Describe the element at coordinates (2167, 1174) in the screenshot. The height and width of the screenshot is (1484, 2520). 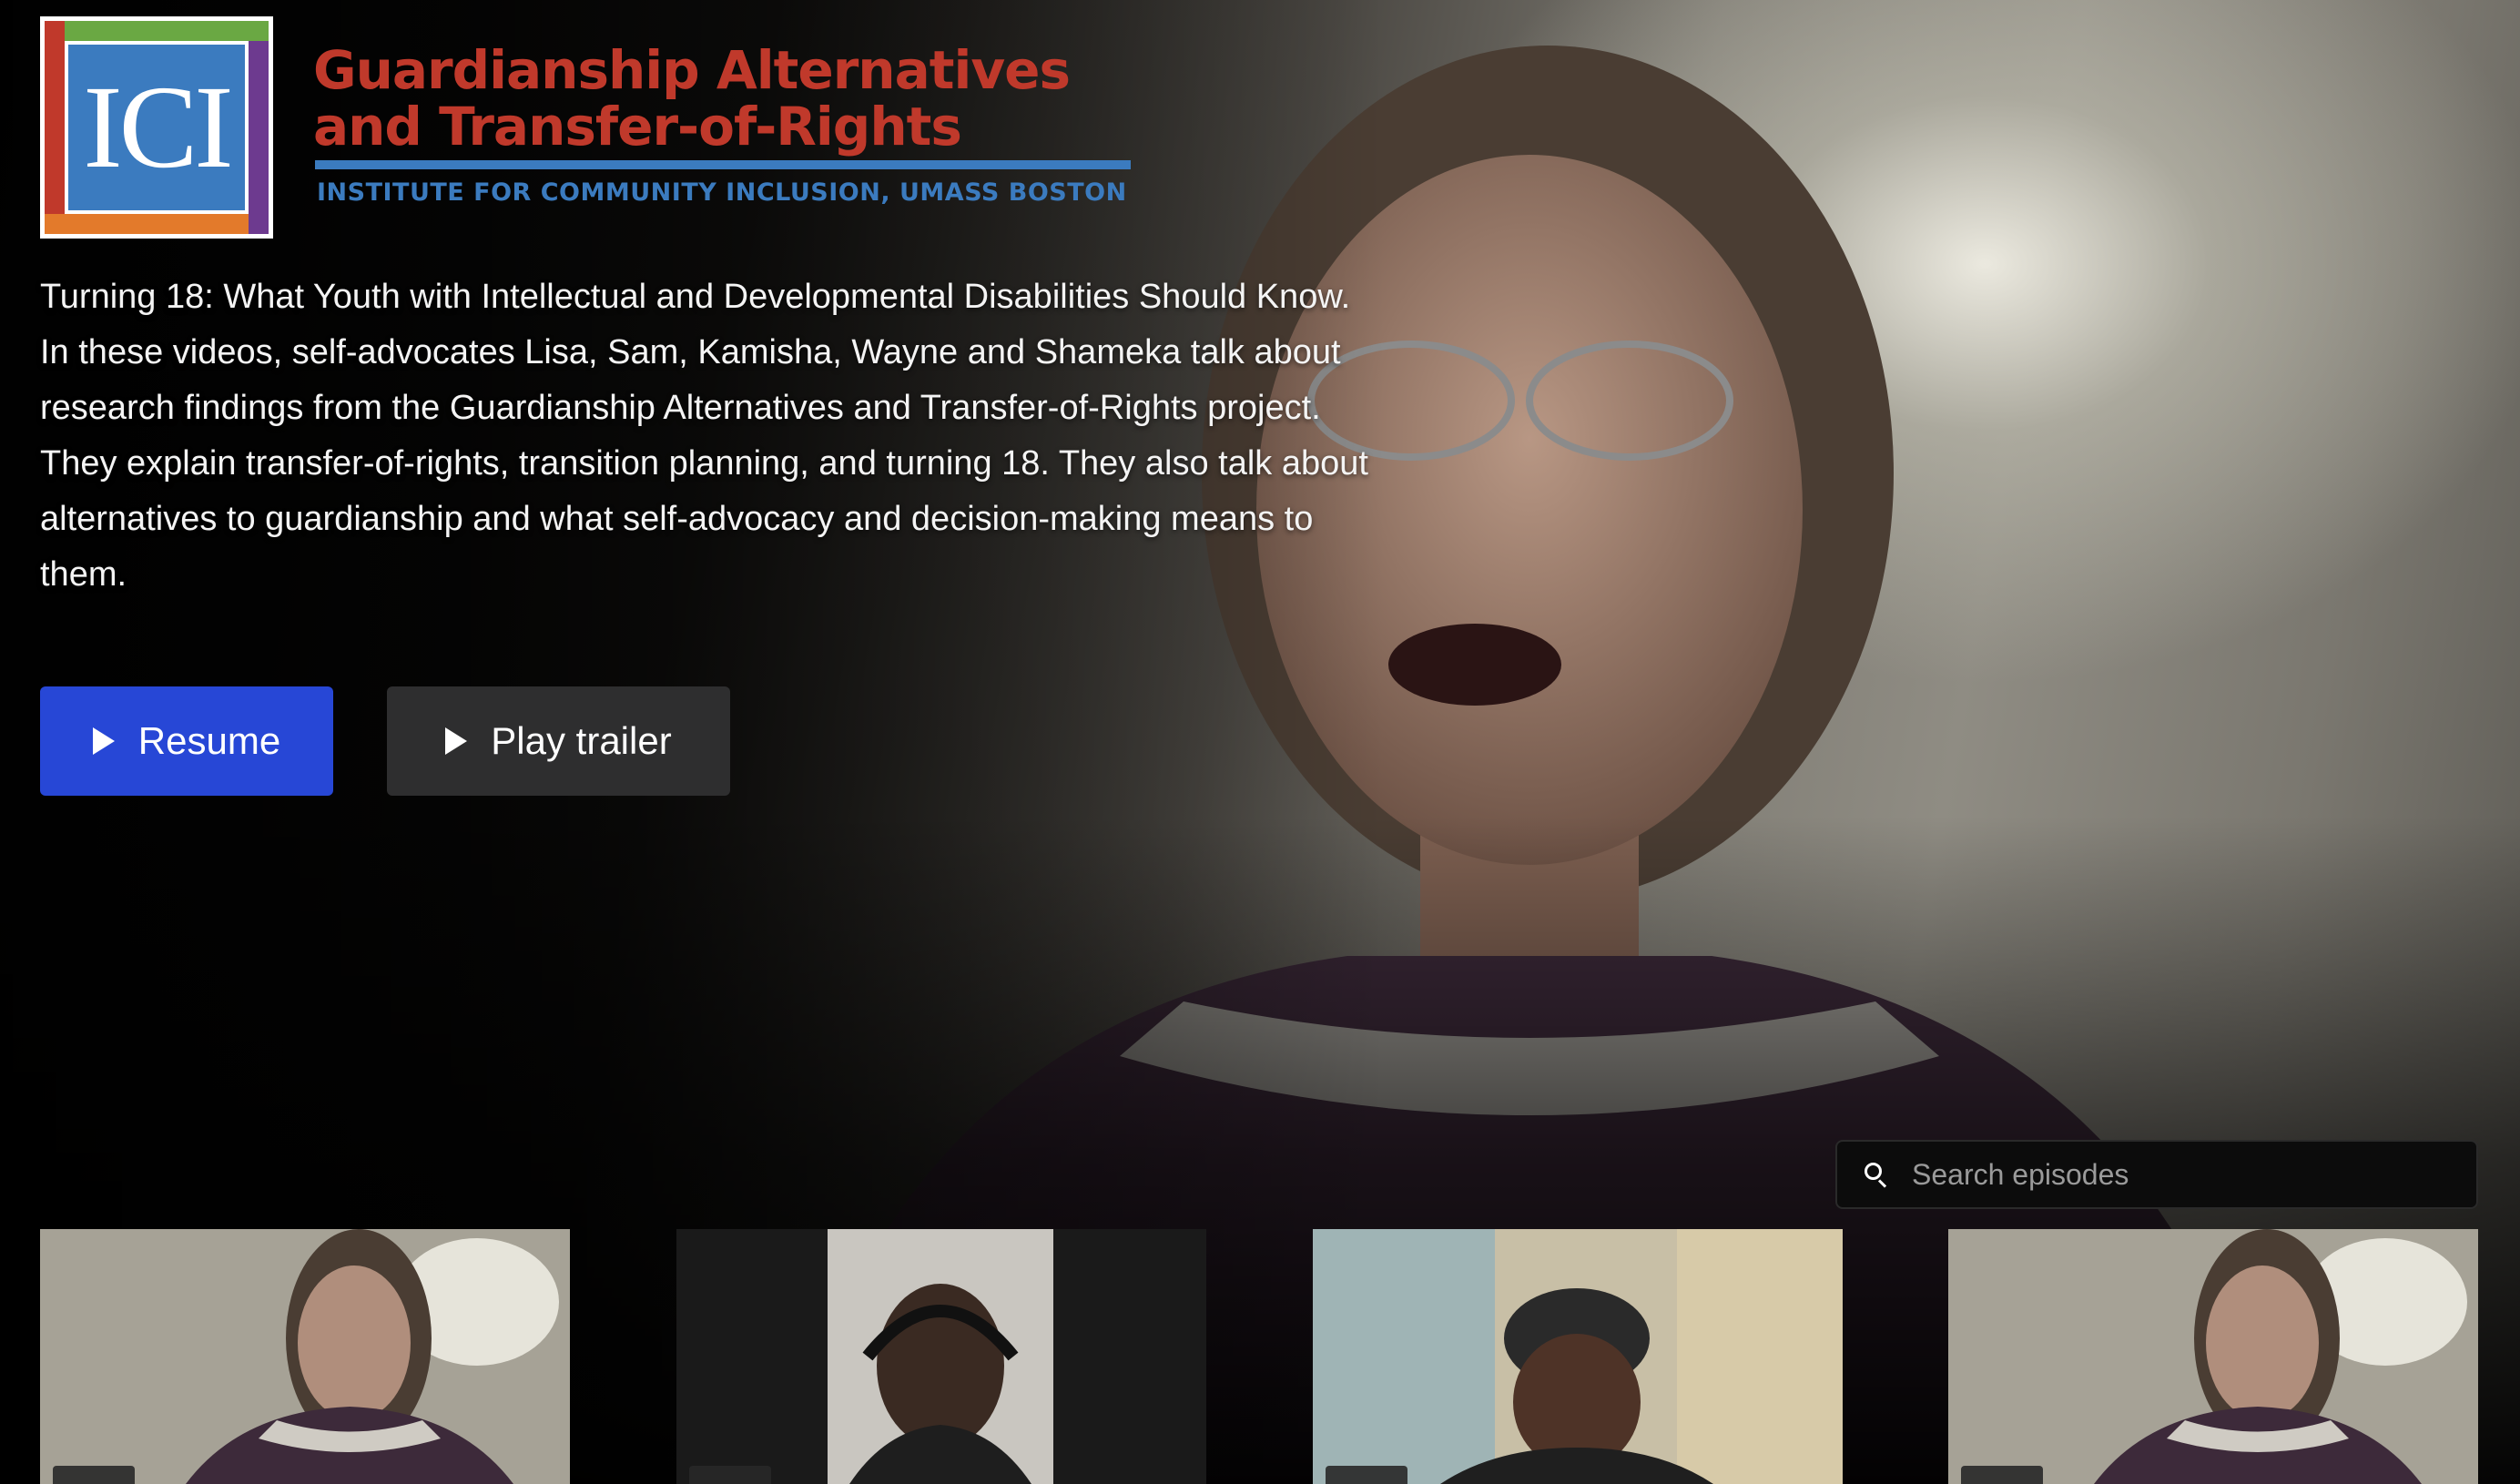
I see `search-episodes-input` at that location.